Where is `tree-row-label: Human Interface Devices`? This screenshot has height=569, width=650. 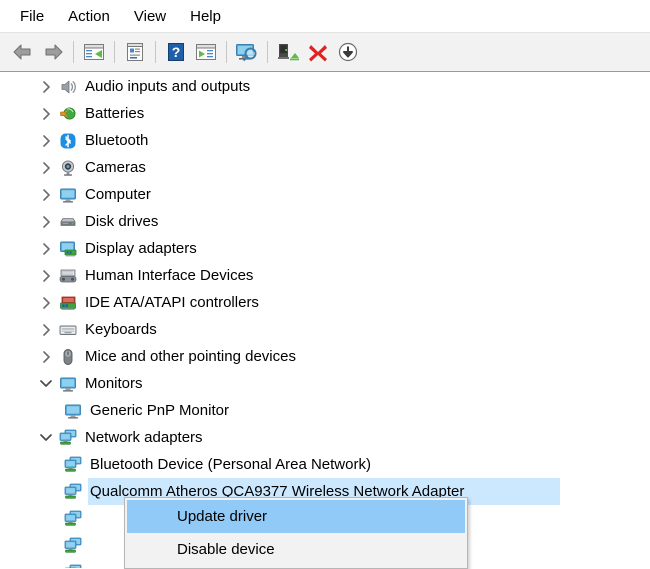
tree-row-label: Human Interface Devices is located at coordinates (169, 275).